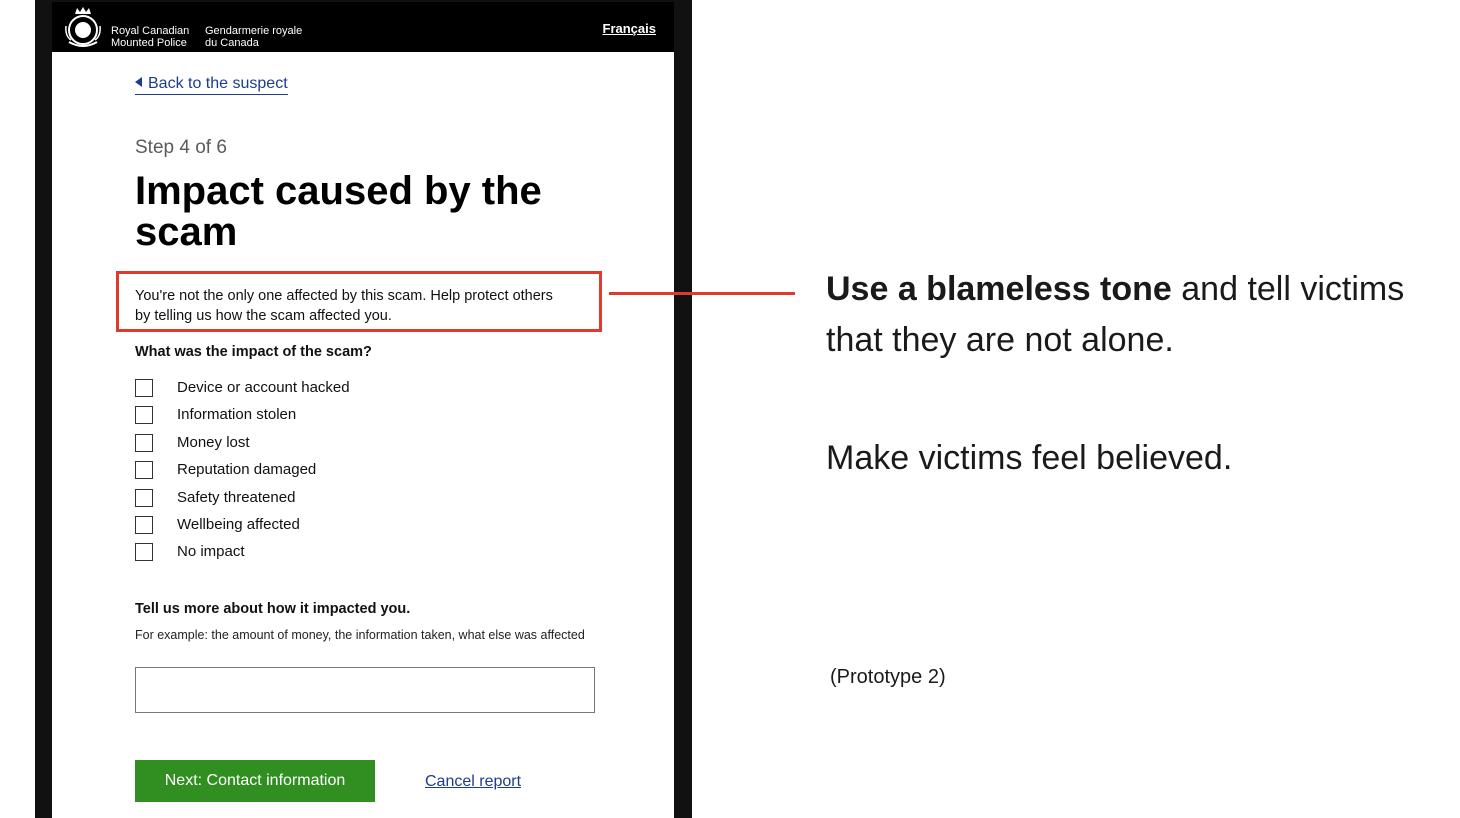 Image resolution: width=1460 pixels, height=818 pixels. I want to click on impact-details-textarea, so click(365, 690).